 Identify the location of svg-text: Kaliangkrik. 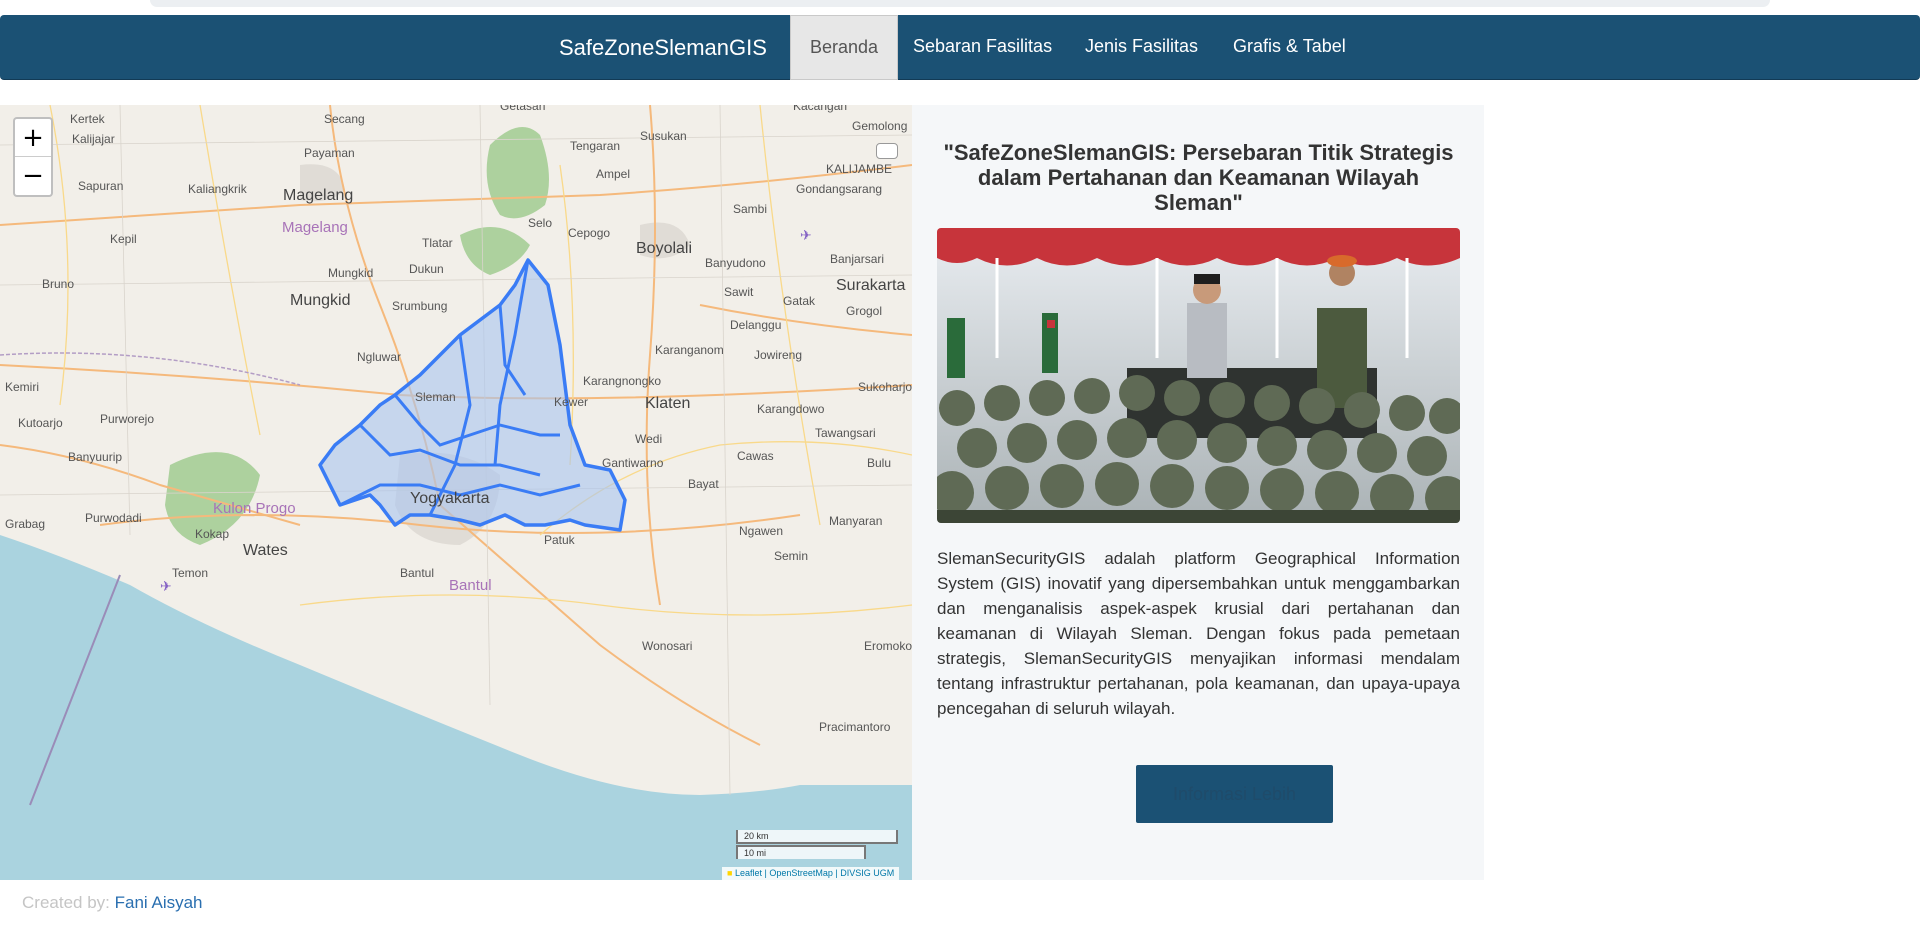
(218, 189).